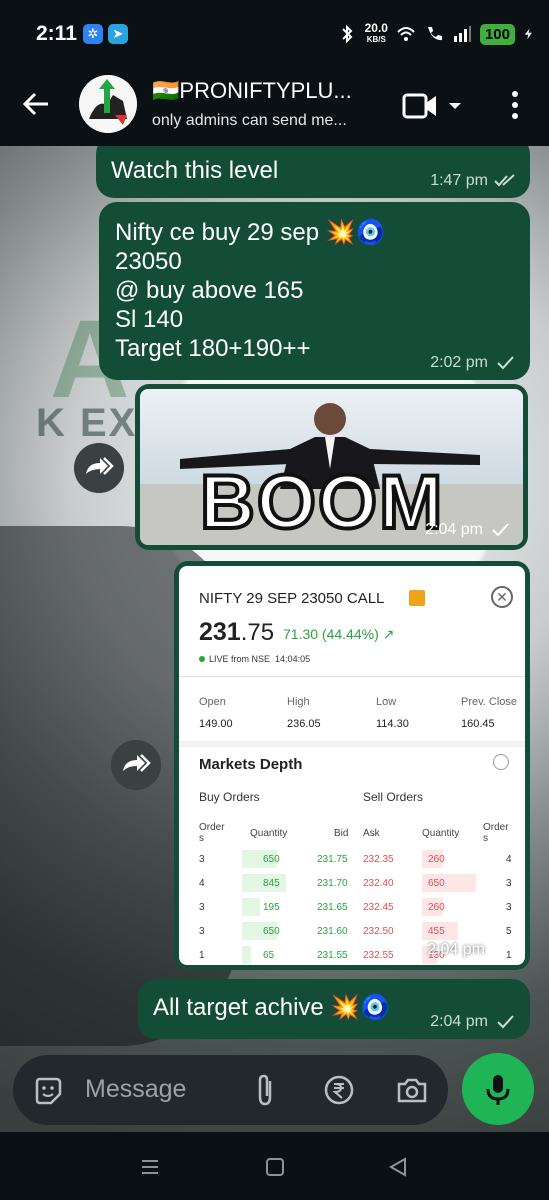 The image size is (549, 1200). What do you see at coordinates (56, 33) in the screenshot?
I see `status-time: 2:11` at bounding box center [56, 33].